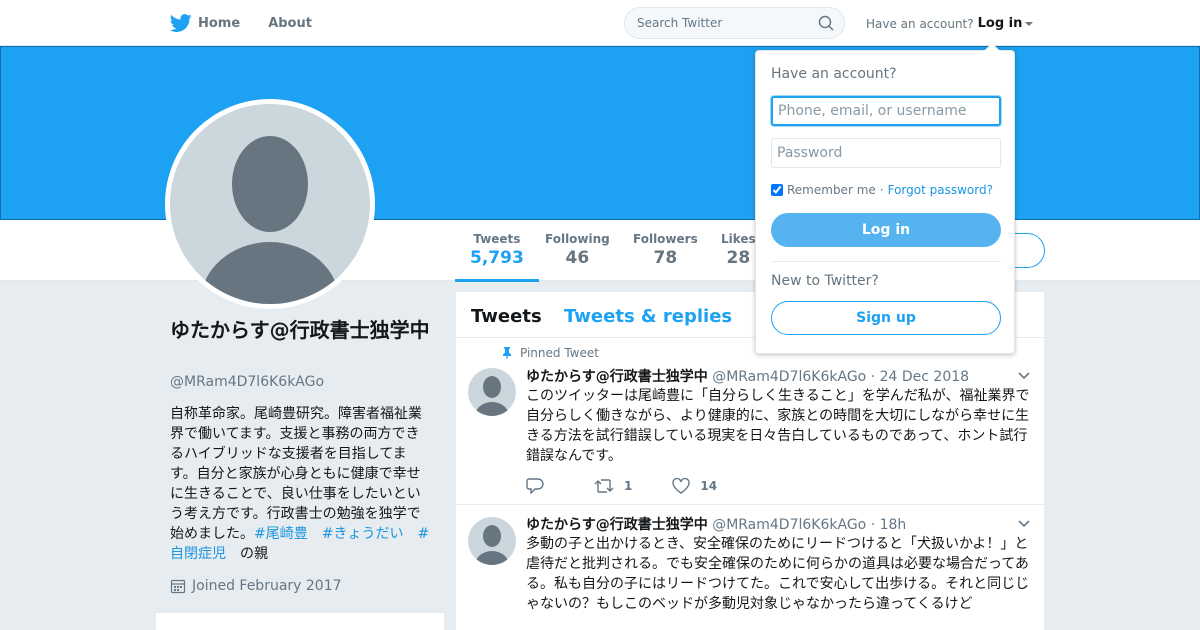 This screenshot has width=1200, height=630. I want to click on profile-avatar, so click(270, 204).